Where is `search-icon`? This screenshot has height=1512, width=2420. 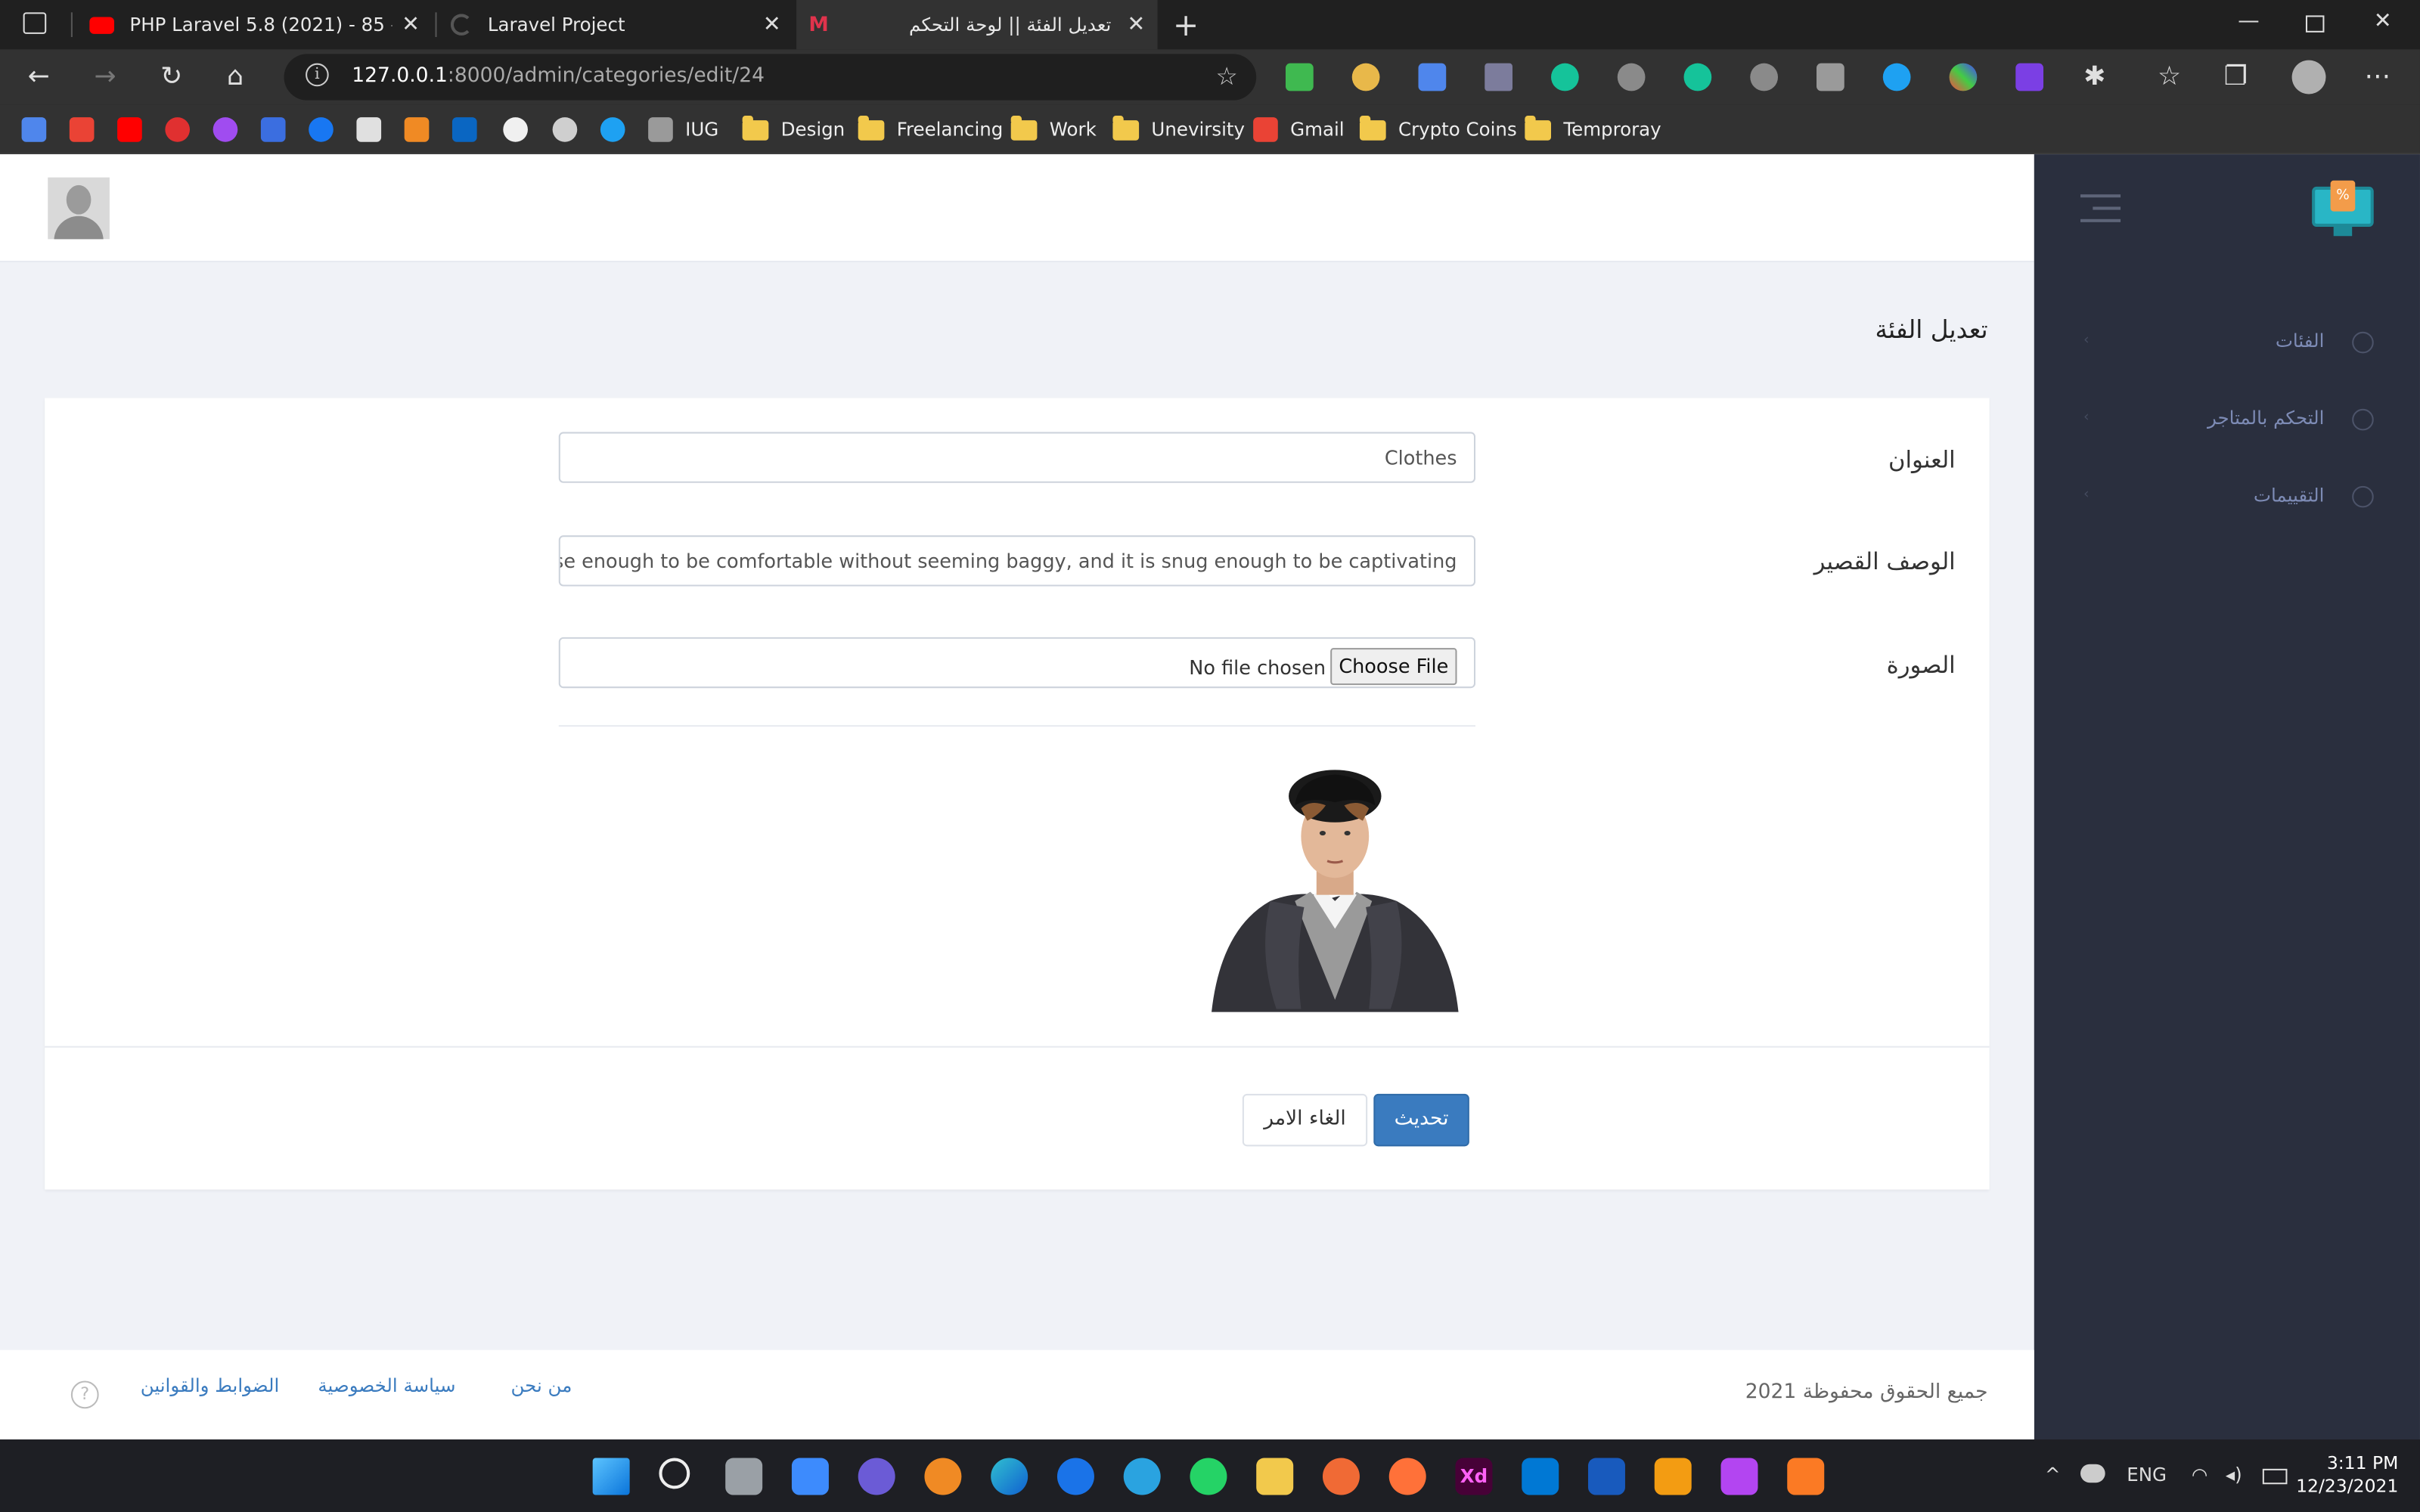 search-icon is located at coordinates (674, 1473).